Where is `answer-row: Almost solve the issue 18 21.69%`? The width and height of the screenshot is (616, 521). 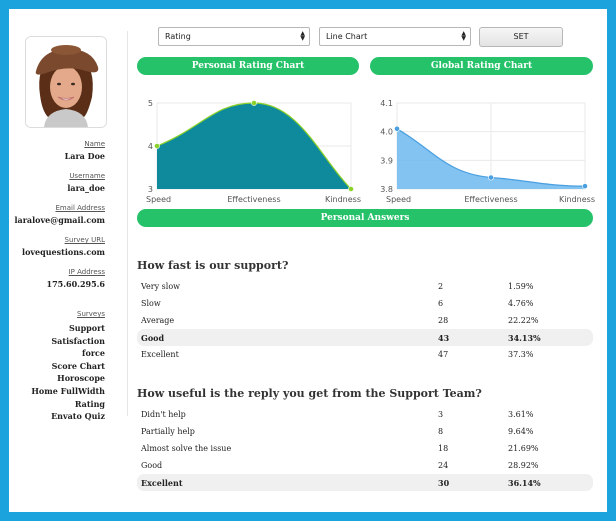 answer-row: Almost solve the issue 18 21.69% is located at coordinates (365, 448).